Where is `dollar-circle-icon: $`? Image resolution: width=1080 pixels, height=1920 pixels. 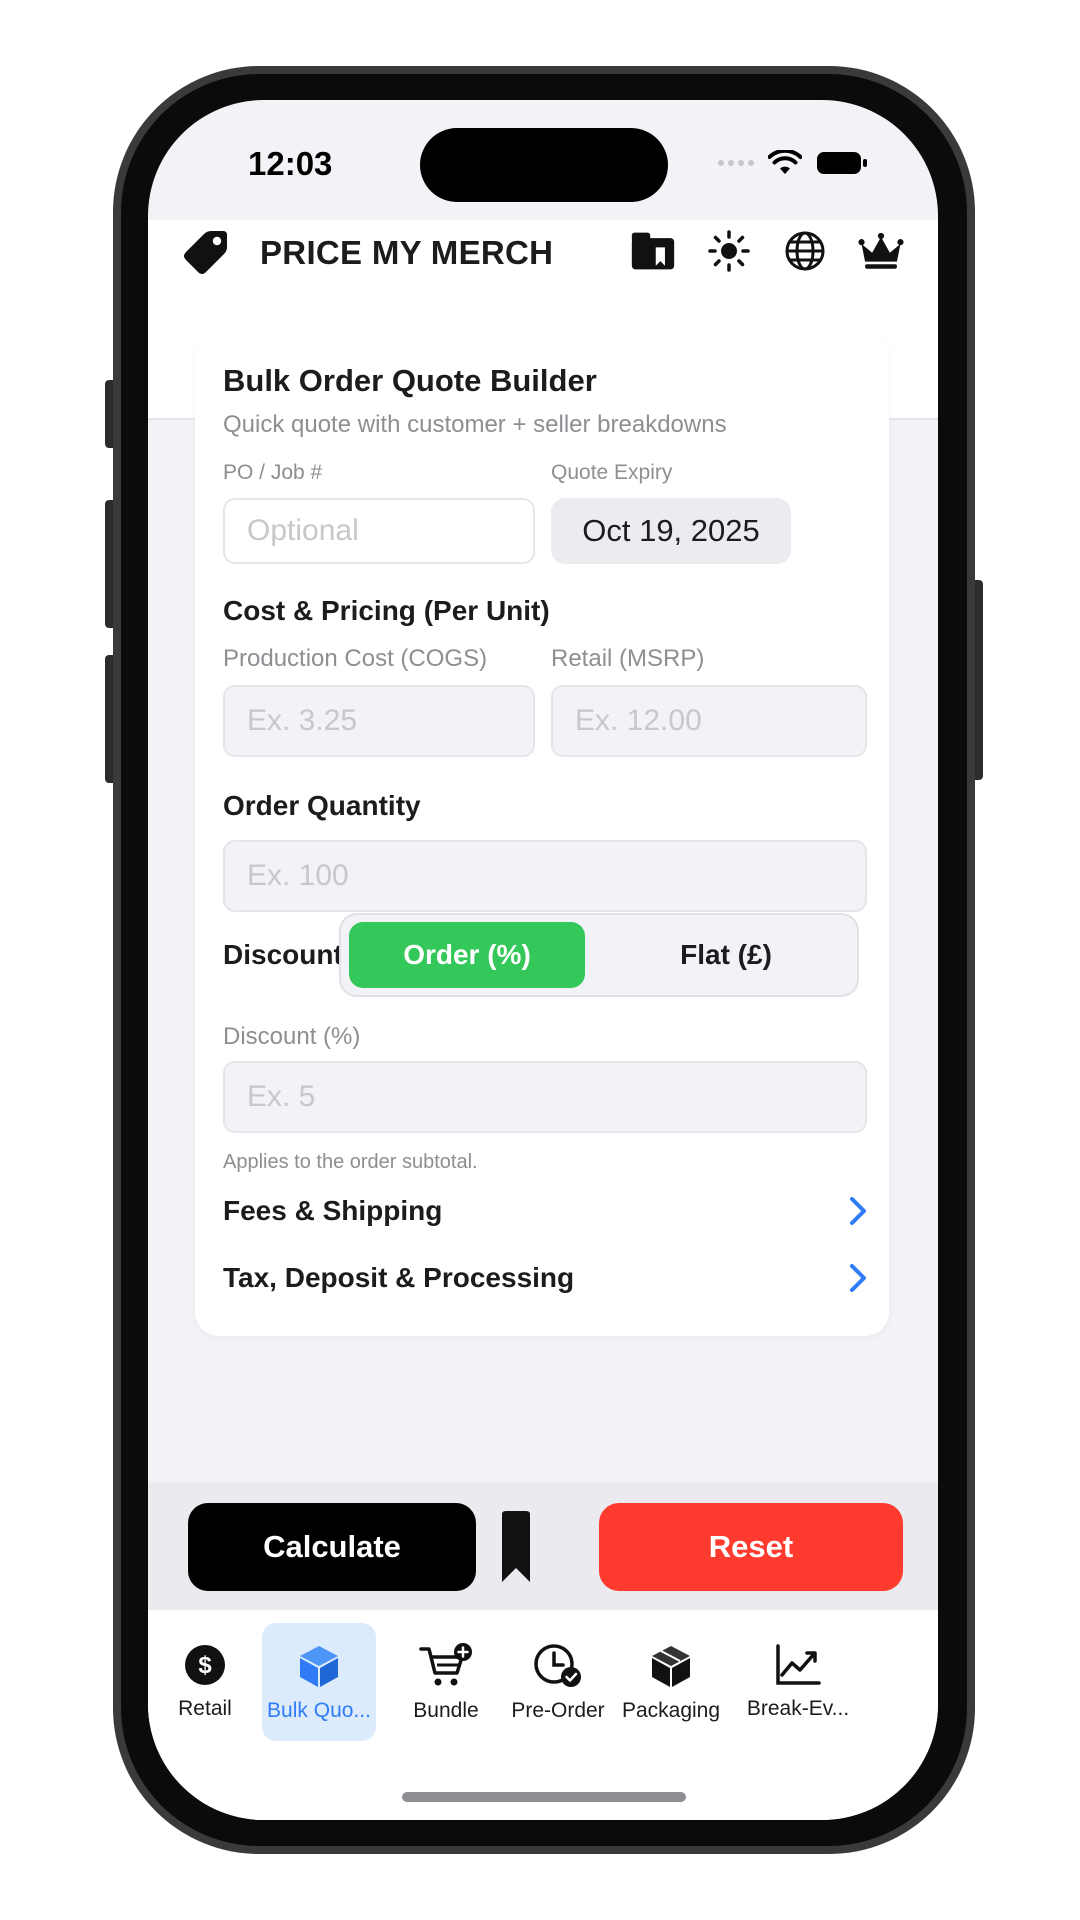 dollar-circle-icon: $ is located at coordinates (205, 1665).